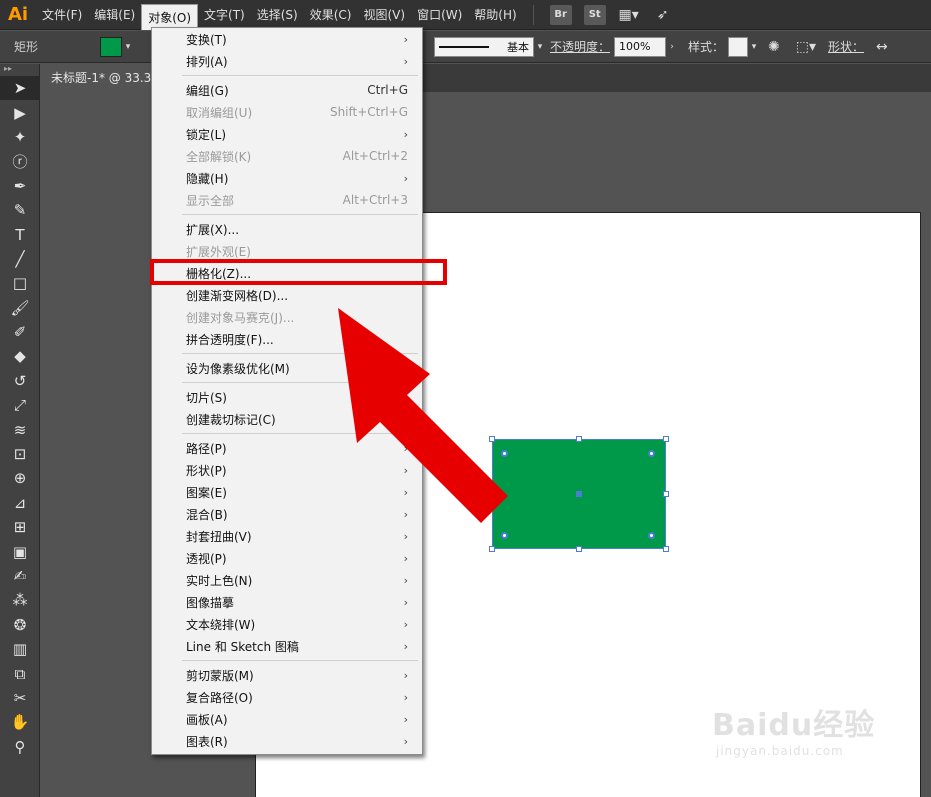 The image size is (931, 797). I want to click on blend-tool-icon: ⁂, so click(20, 600).